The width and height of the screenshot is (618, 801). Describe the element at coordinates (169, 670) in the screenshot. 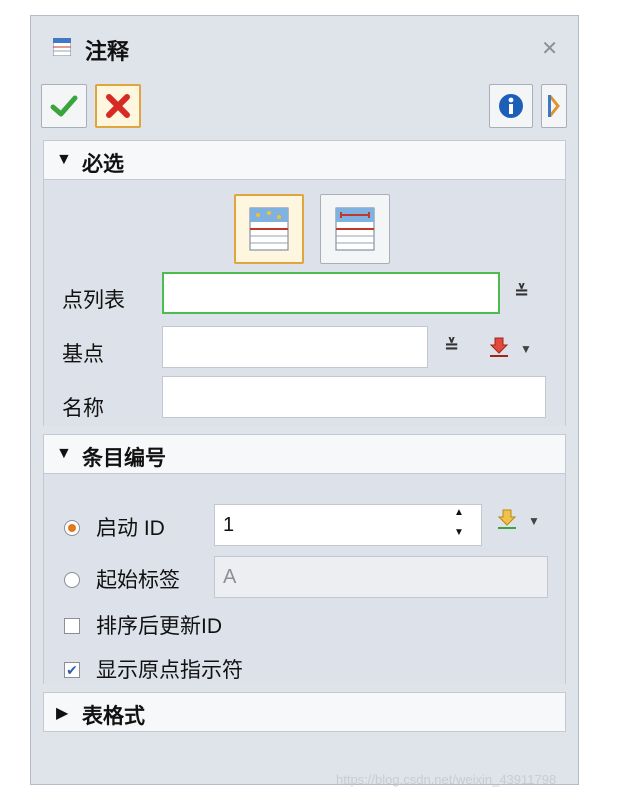

I see `show-origin-label: 显示原点指示符` at that location.